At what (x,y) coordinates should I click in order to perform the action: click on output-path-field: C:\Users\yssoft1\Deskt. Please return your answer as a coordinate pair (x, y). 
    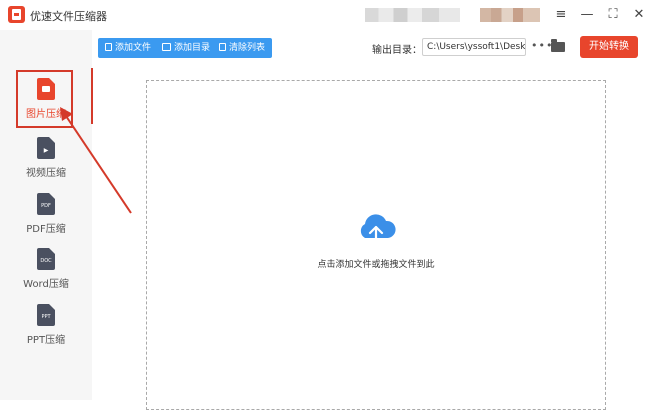
    Looking at the image, I should click on (474, 47).